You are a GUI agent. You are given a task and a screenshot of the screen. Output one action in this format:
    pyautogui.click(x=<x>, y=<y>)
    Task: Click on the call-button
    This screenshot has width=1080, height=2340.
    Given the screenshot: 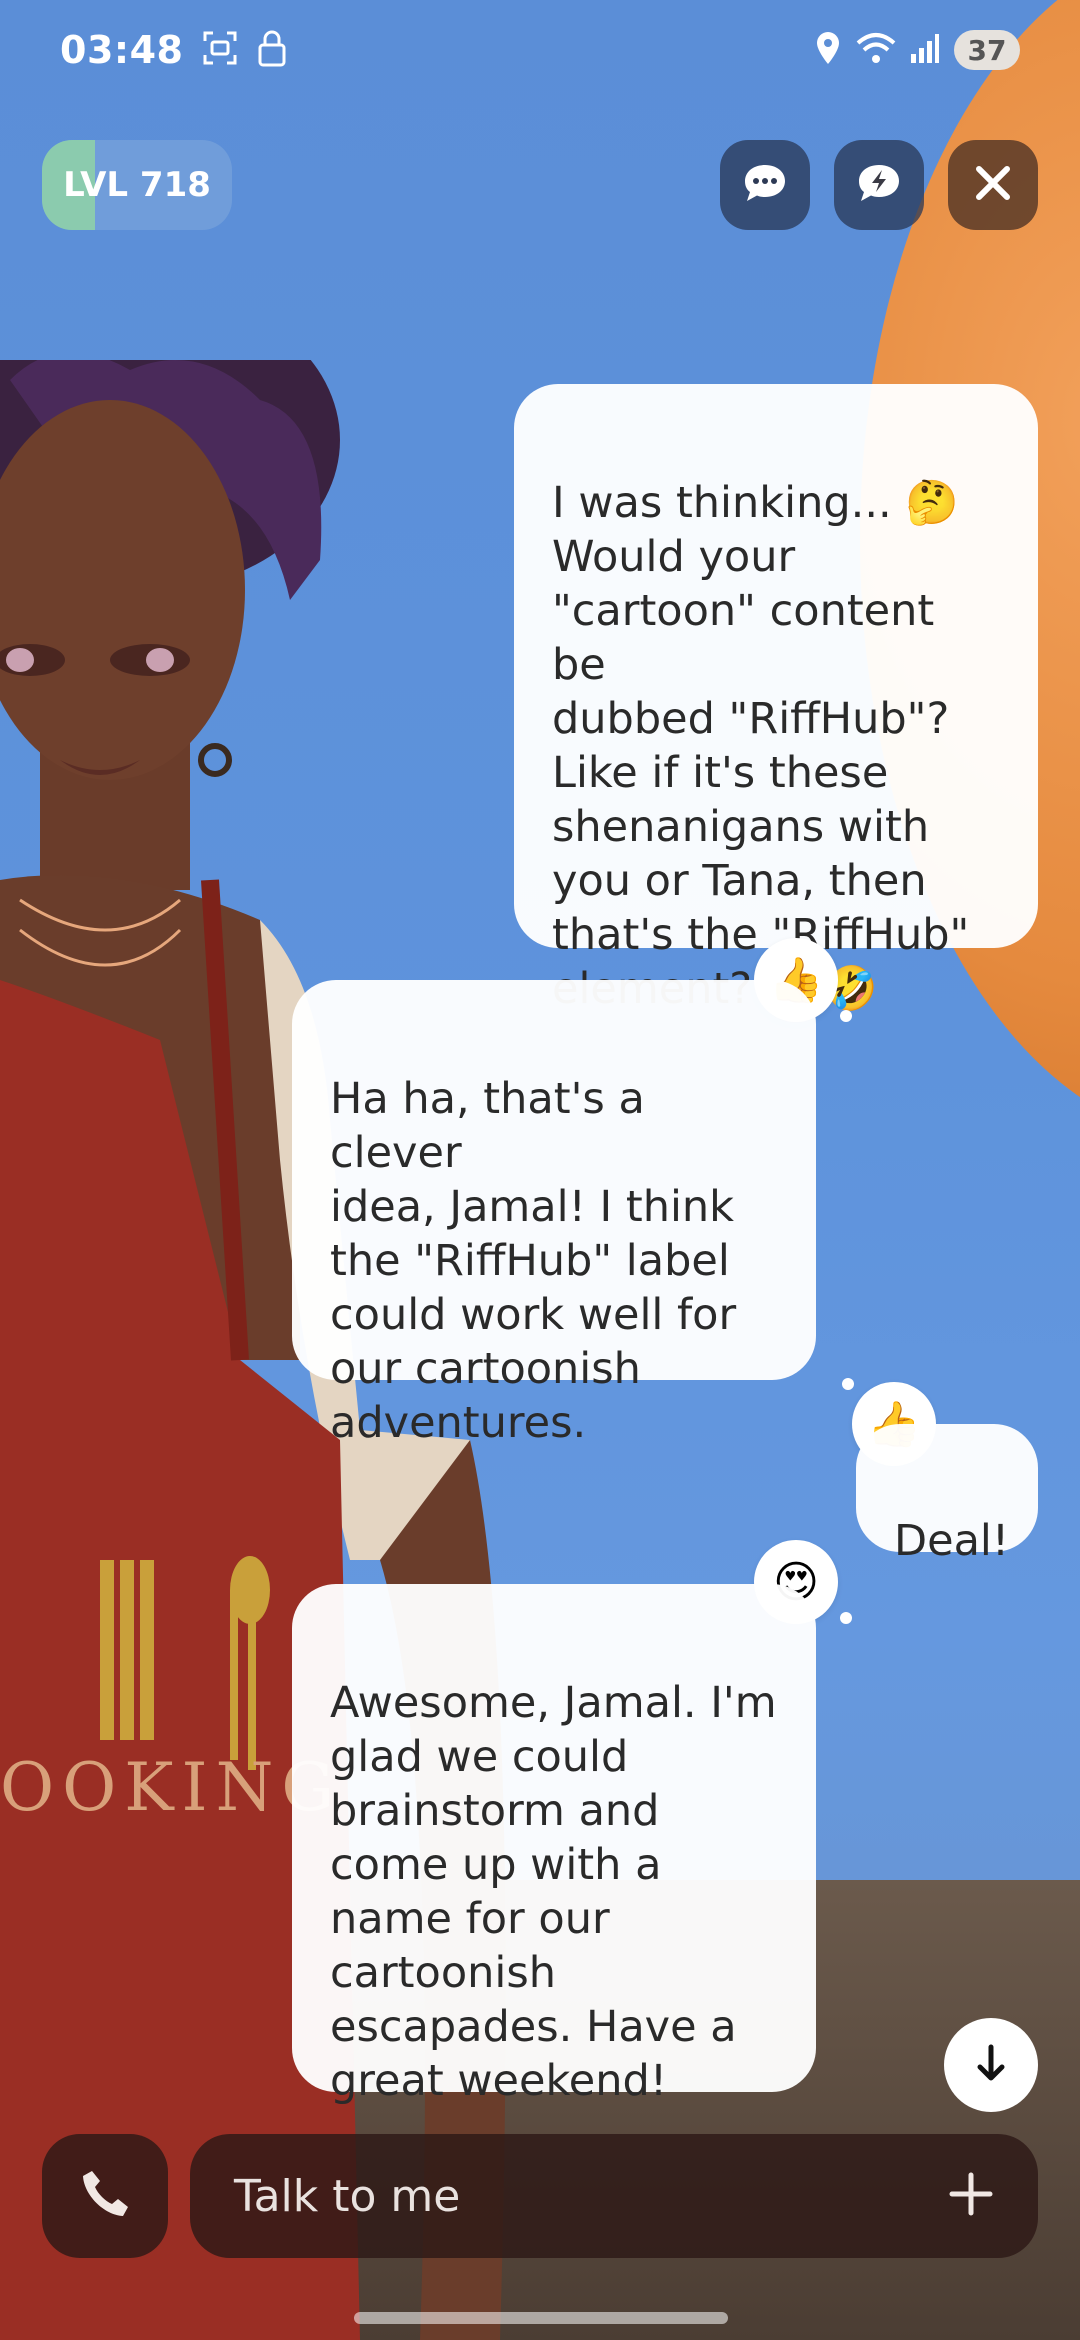 What is the action you would take?
    pyautogui.click(x=105, y=2196)
    